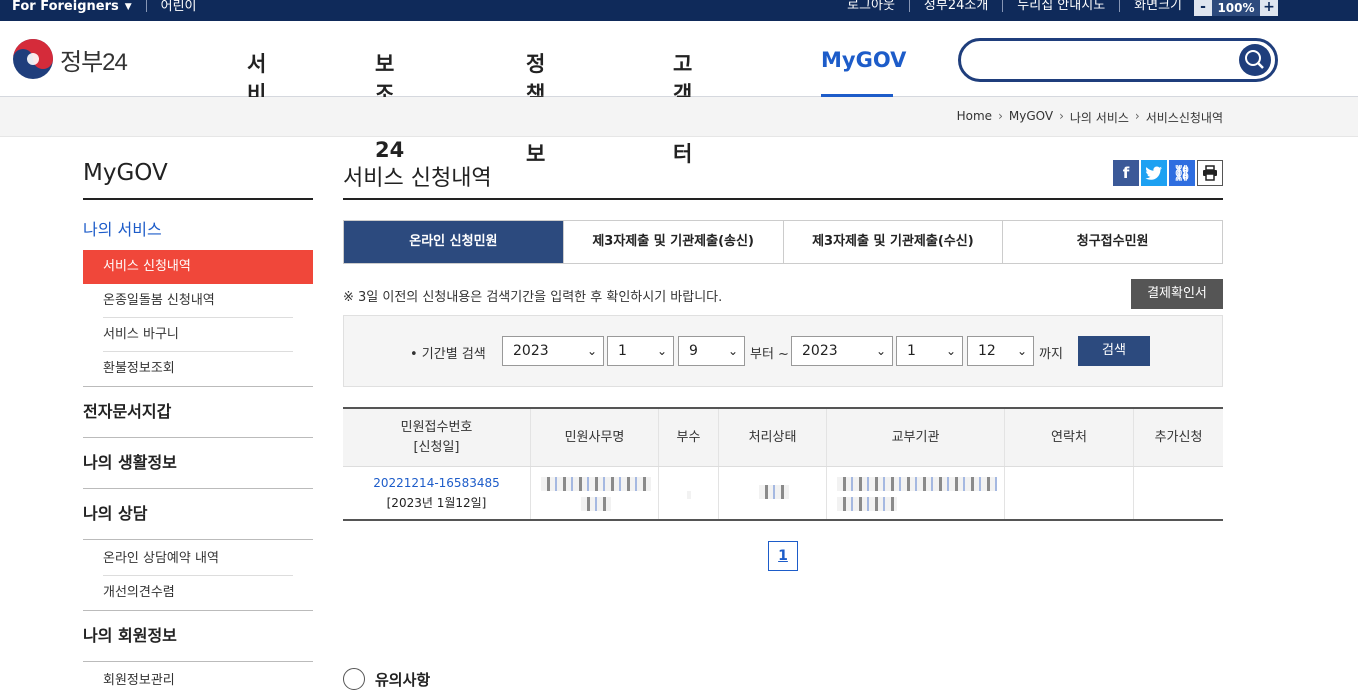  I want to click on about-link: 정부24소개, so click(956, 6).